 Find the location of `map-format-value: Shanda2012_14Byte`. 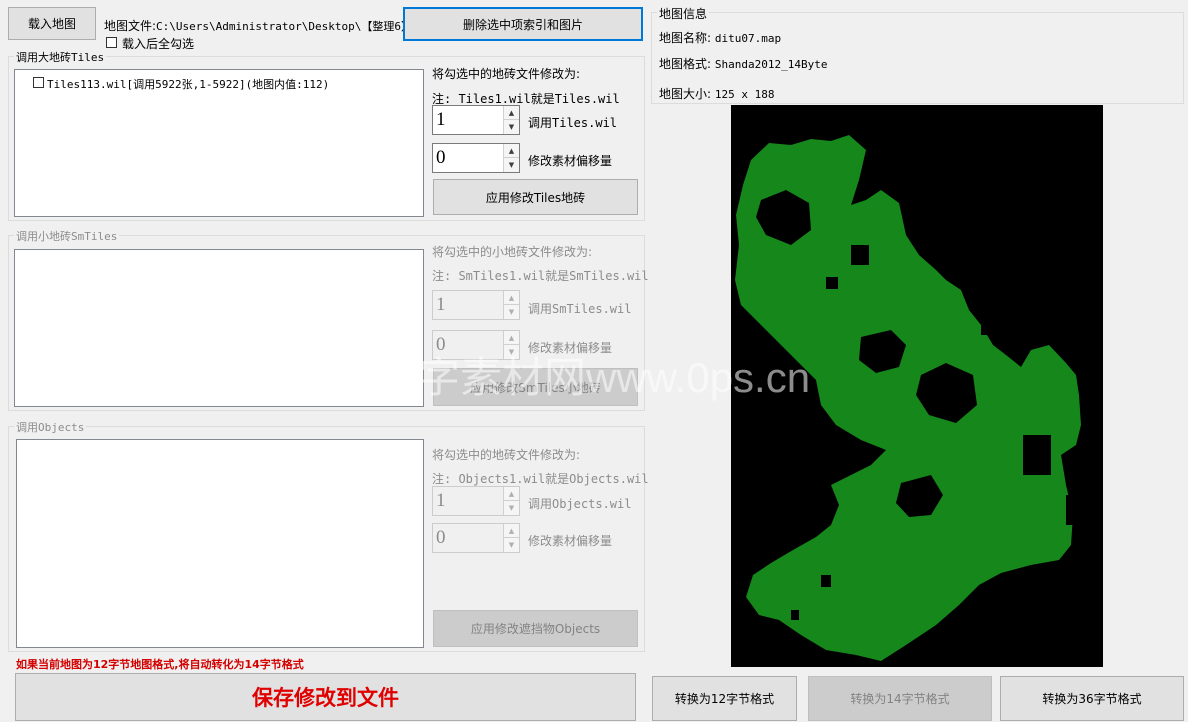

map-format-value: Shanda2012_14Byte is located at coordinates (771, 64).